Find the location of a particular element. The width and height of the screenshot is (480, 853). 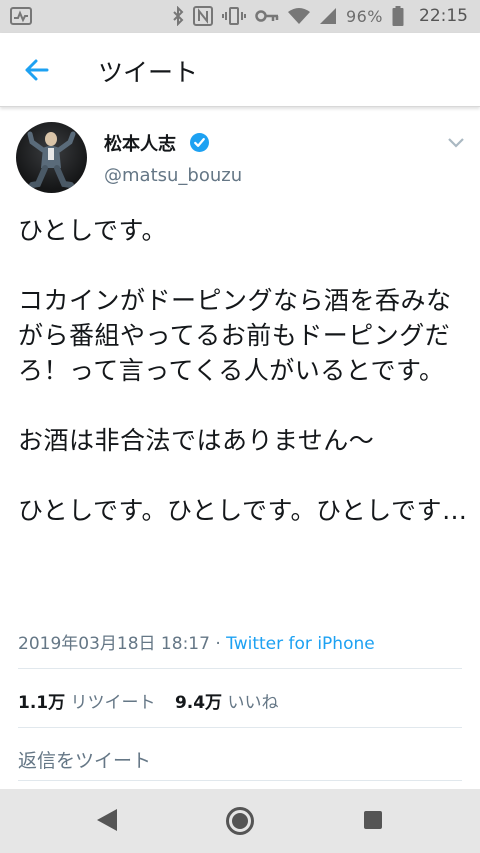

nav-back-button is located at coordinates (107, 822).